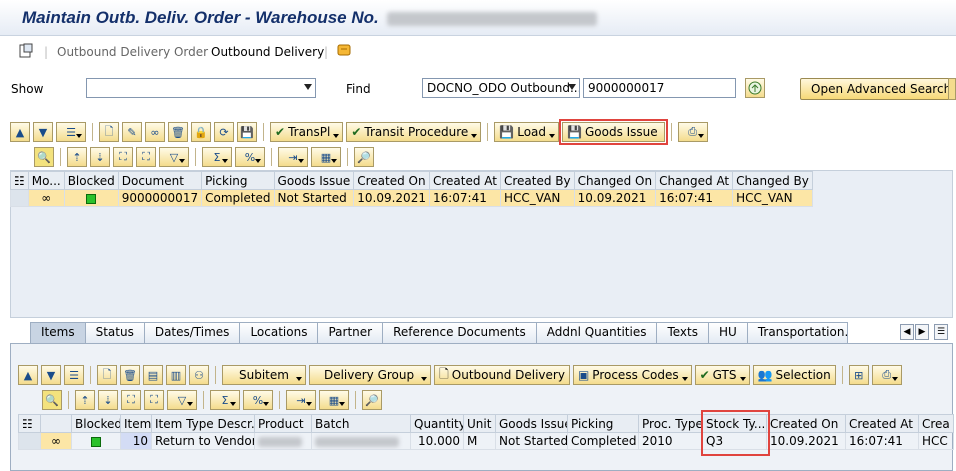  I want to click on refresh-button: ⟳, so click(224, 132).